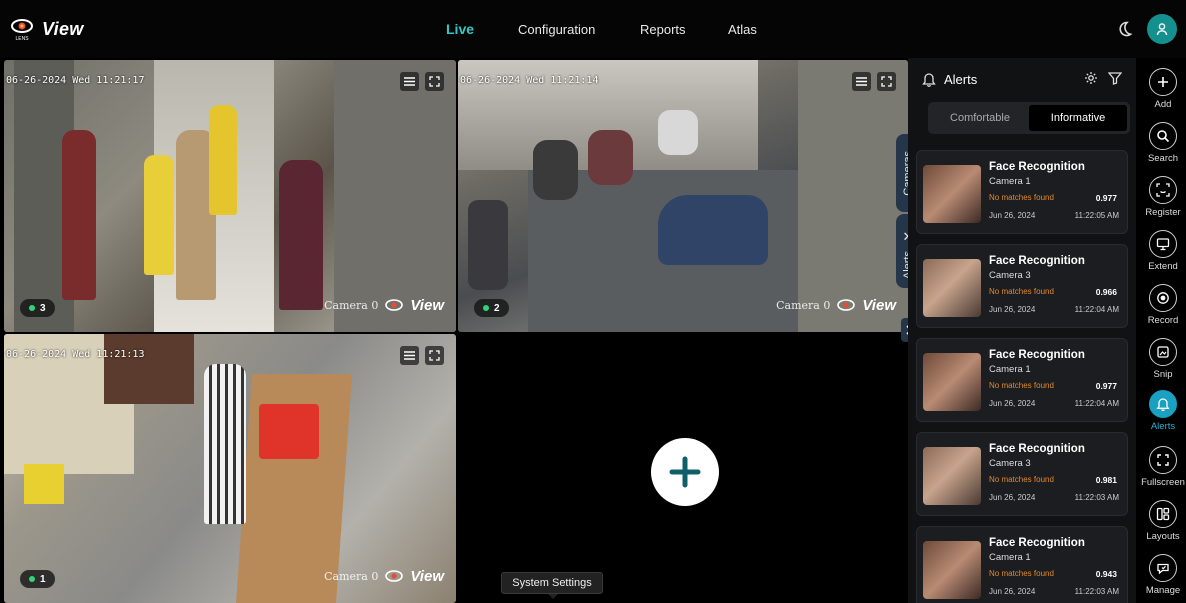 Image resolution: width=1186 pixels, height=603 pixels. I want to click on nav-configuration: Configuration, so click(556, 29).